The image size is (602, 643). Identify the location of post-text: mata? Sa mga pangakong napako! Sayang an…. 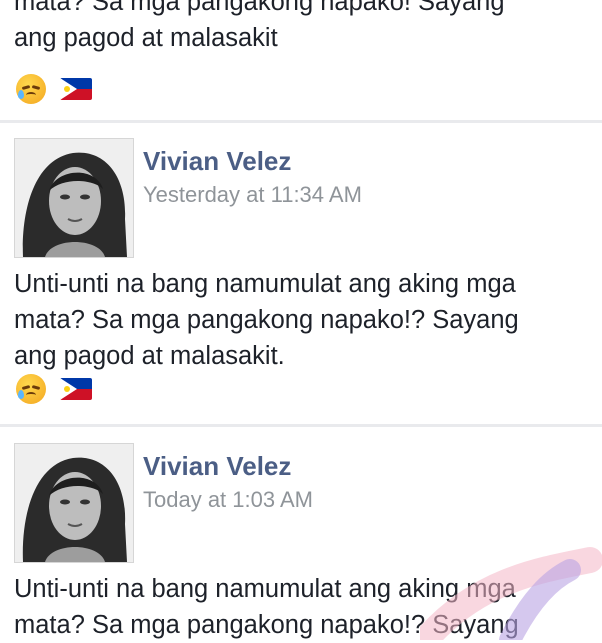
(259, 26).